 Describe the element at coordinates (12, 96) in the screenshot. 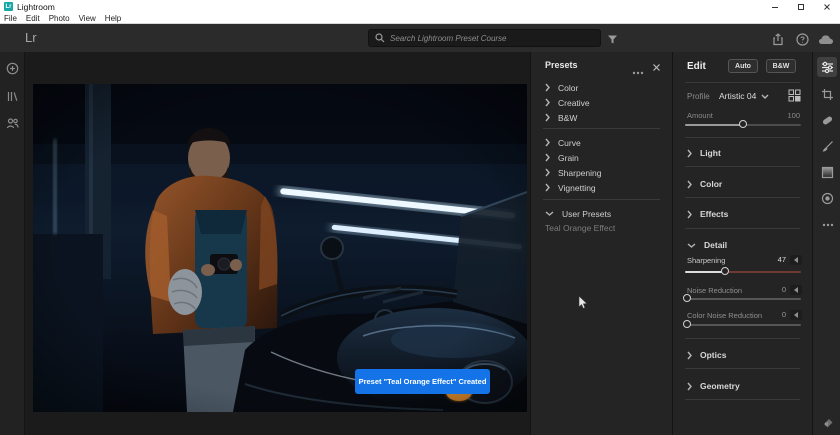

I see `albums-button` at that location.